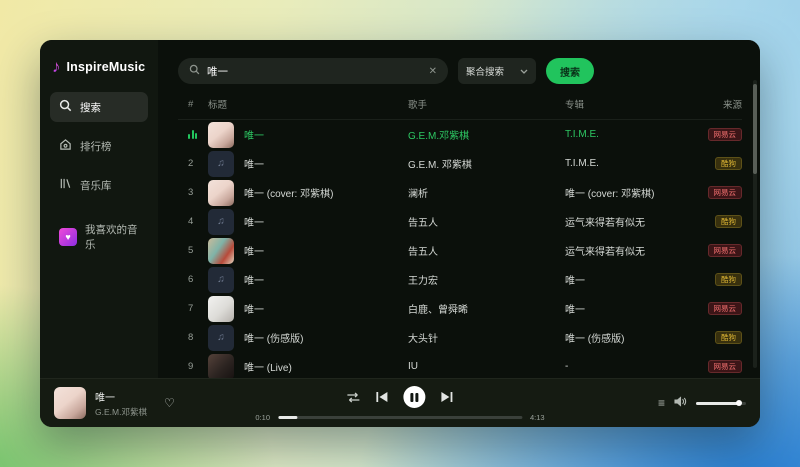 Image resolution: width=800 pixels, height=467 pixels. I want to click on volume-slider, so click(721, 403).